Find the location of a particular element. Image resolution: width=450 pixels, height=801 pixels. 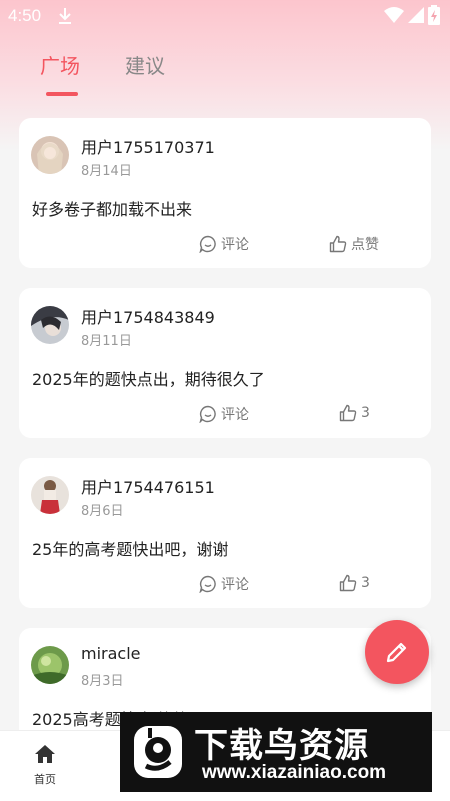

watermark-url: www.xiazainiao.com is located at coordinates (294, 772).